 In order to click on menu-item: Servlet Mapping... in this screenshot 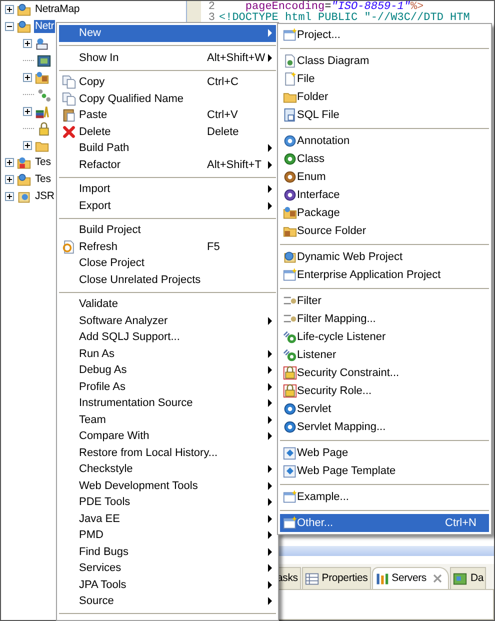, I will do `click(384, 427)`.